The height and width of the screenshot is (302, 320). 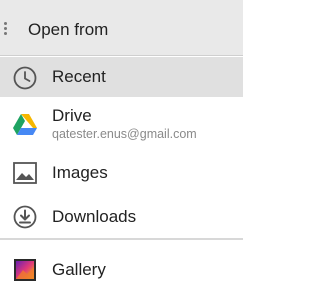 I want to click on list-item-images: Images, so click(x=121, y=172).